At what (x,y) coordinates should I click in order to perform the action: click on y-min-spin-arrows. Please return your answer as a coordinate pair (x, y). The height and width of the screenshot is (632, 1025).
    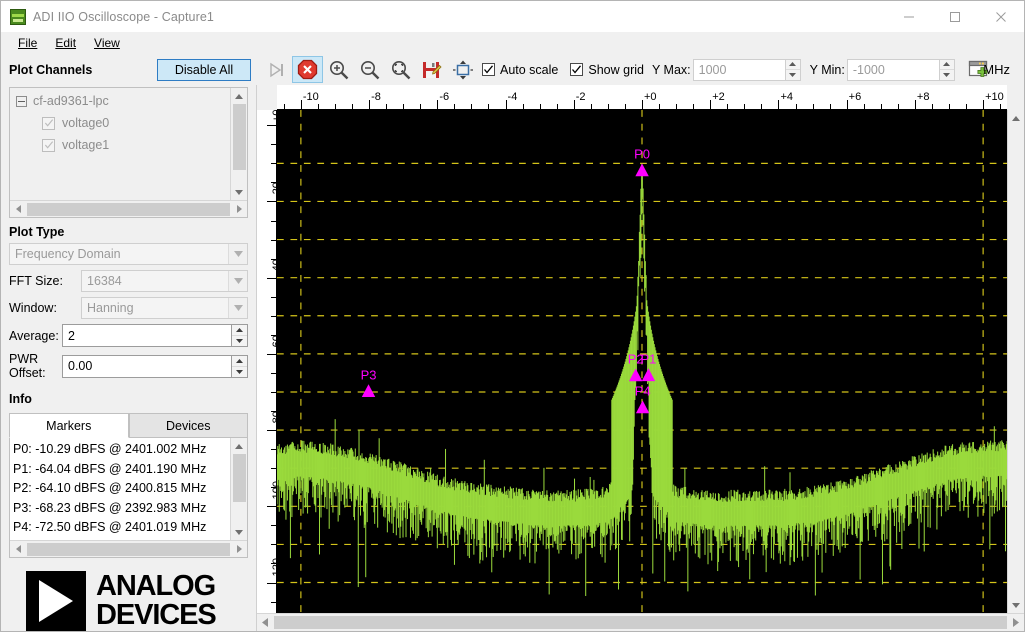
    Looking at the image, I should click on (946, 69).